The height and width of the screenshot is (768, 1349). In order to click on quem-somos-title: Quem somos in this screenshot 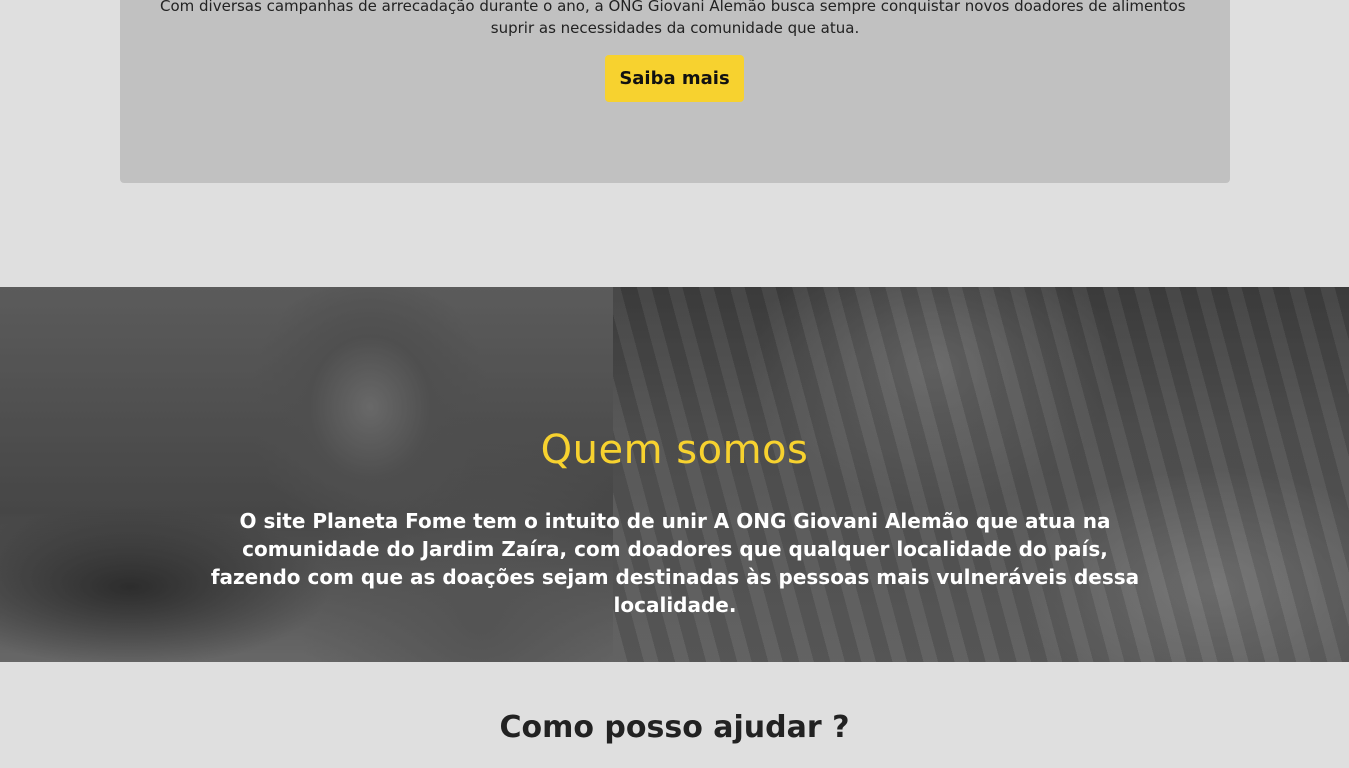, I will do `click(674, 450)`.